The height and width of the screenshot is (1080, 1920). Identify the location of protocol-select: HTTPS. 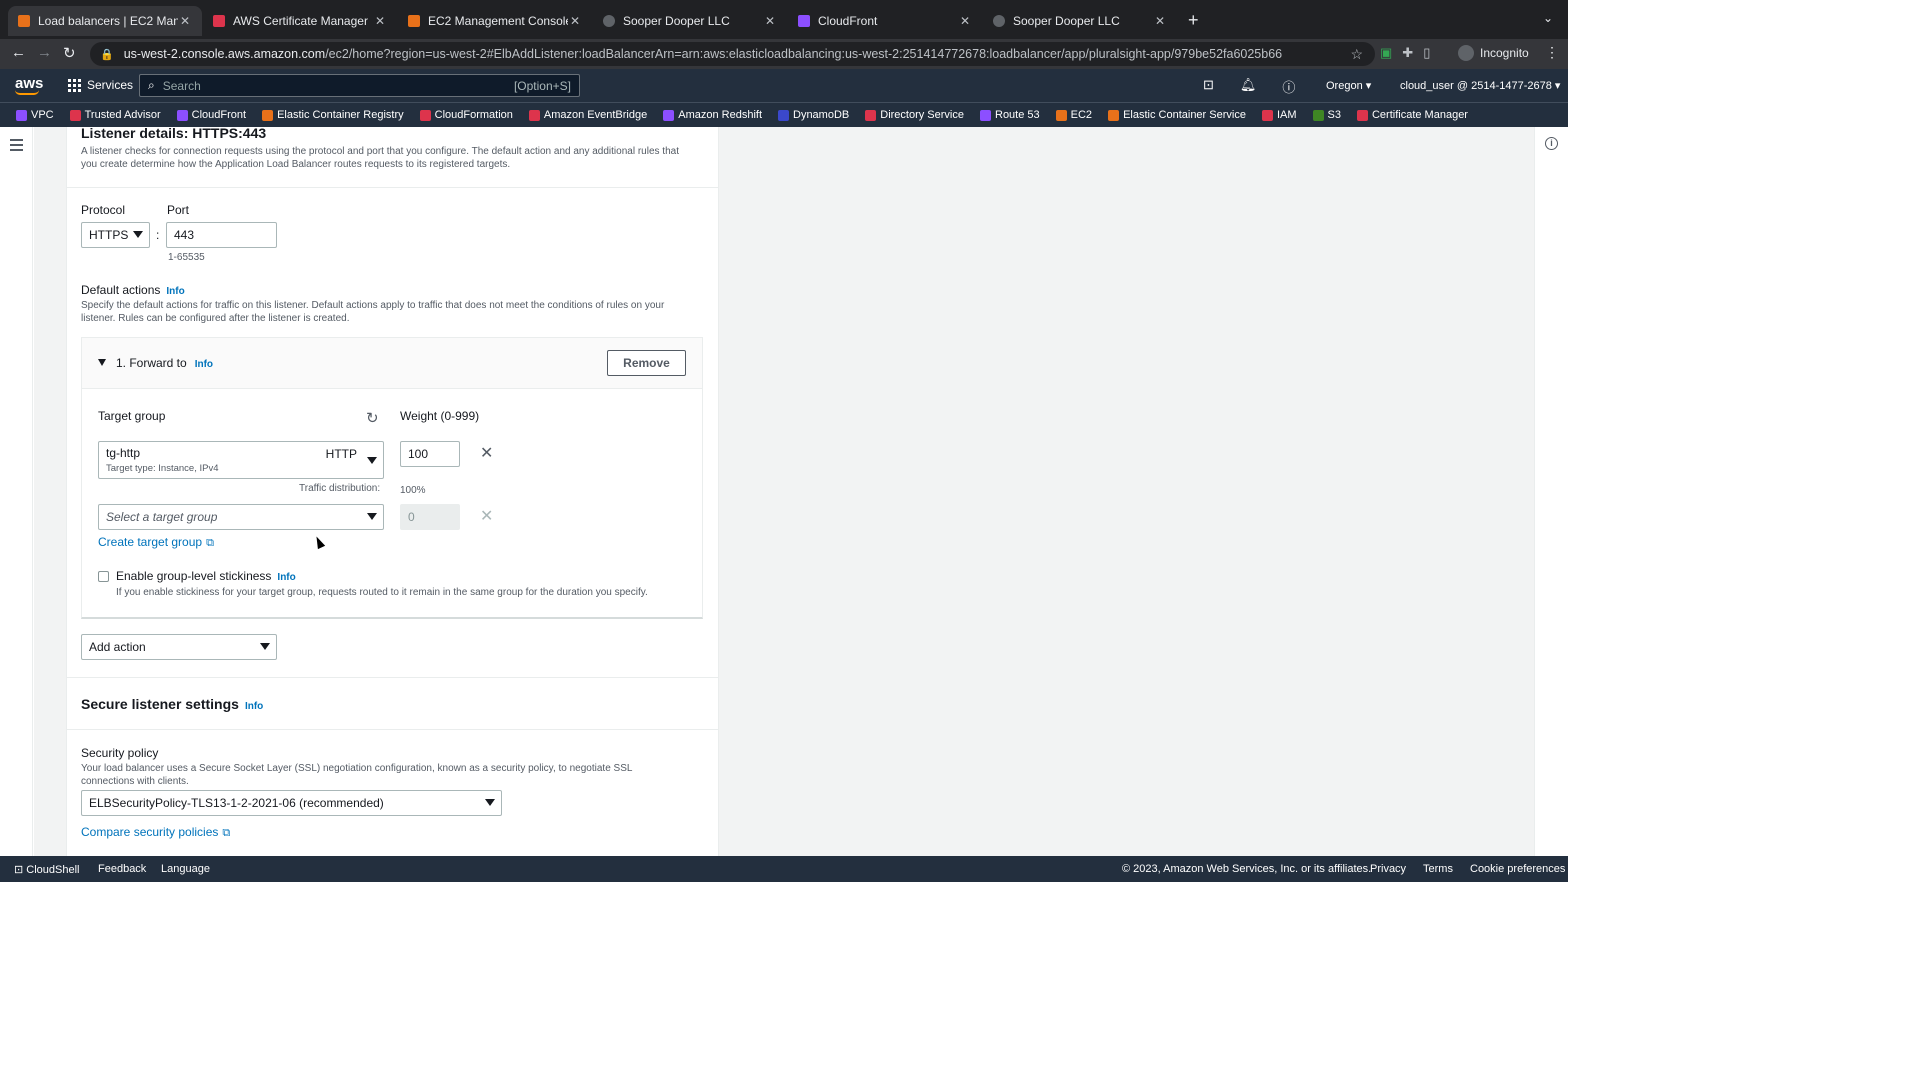
(115, 235).